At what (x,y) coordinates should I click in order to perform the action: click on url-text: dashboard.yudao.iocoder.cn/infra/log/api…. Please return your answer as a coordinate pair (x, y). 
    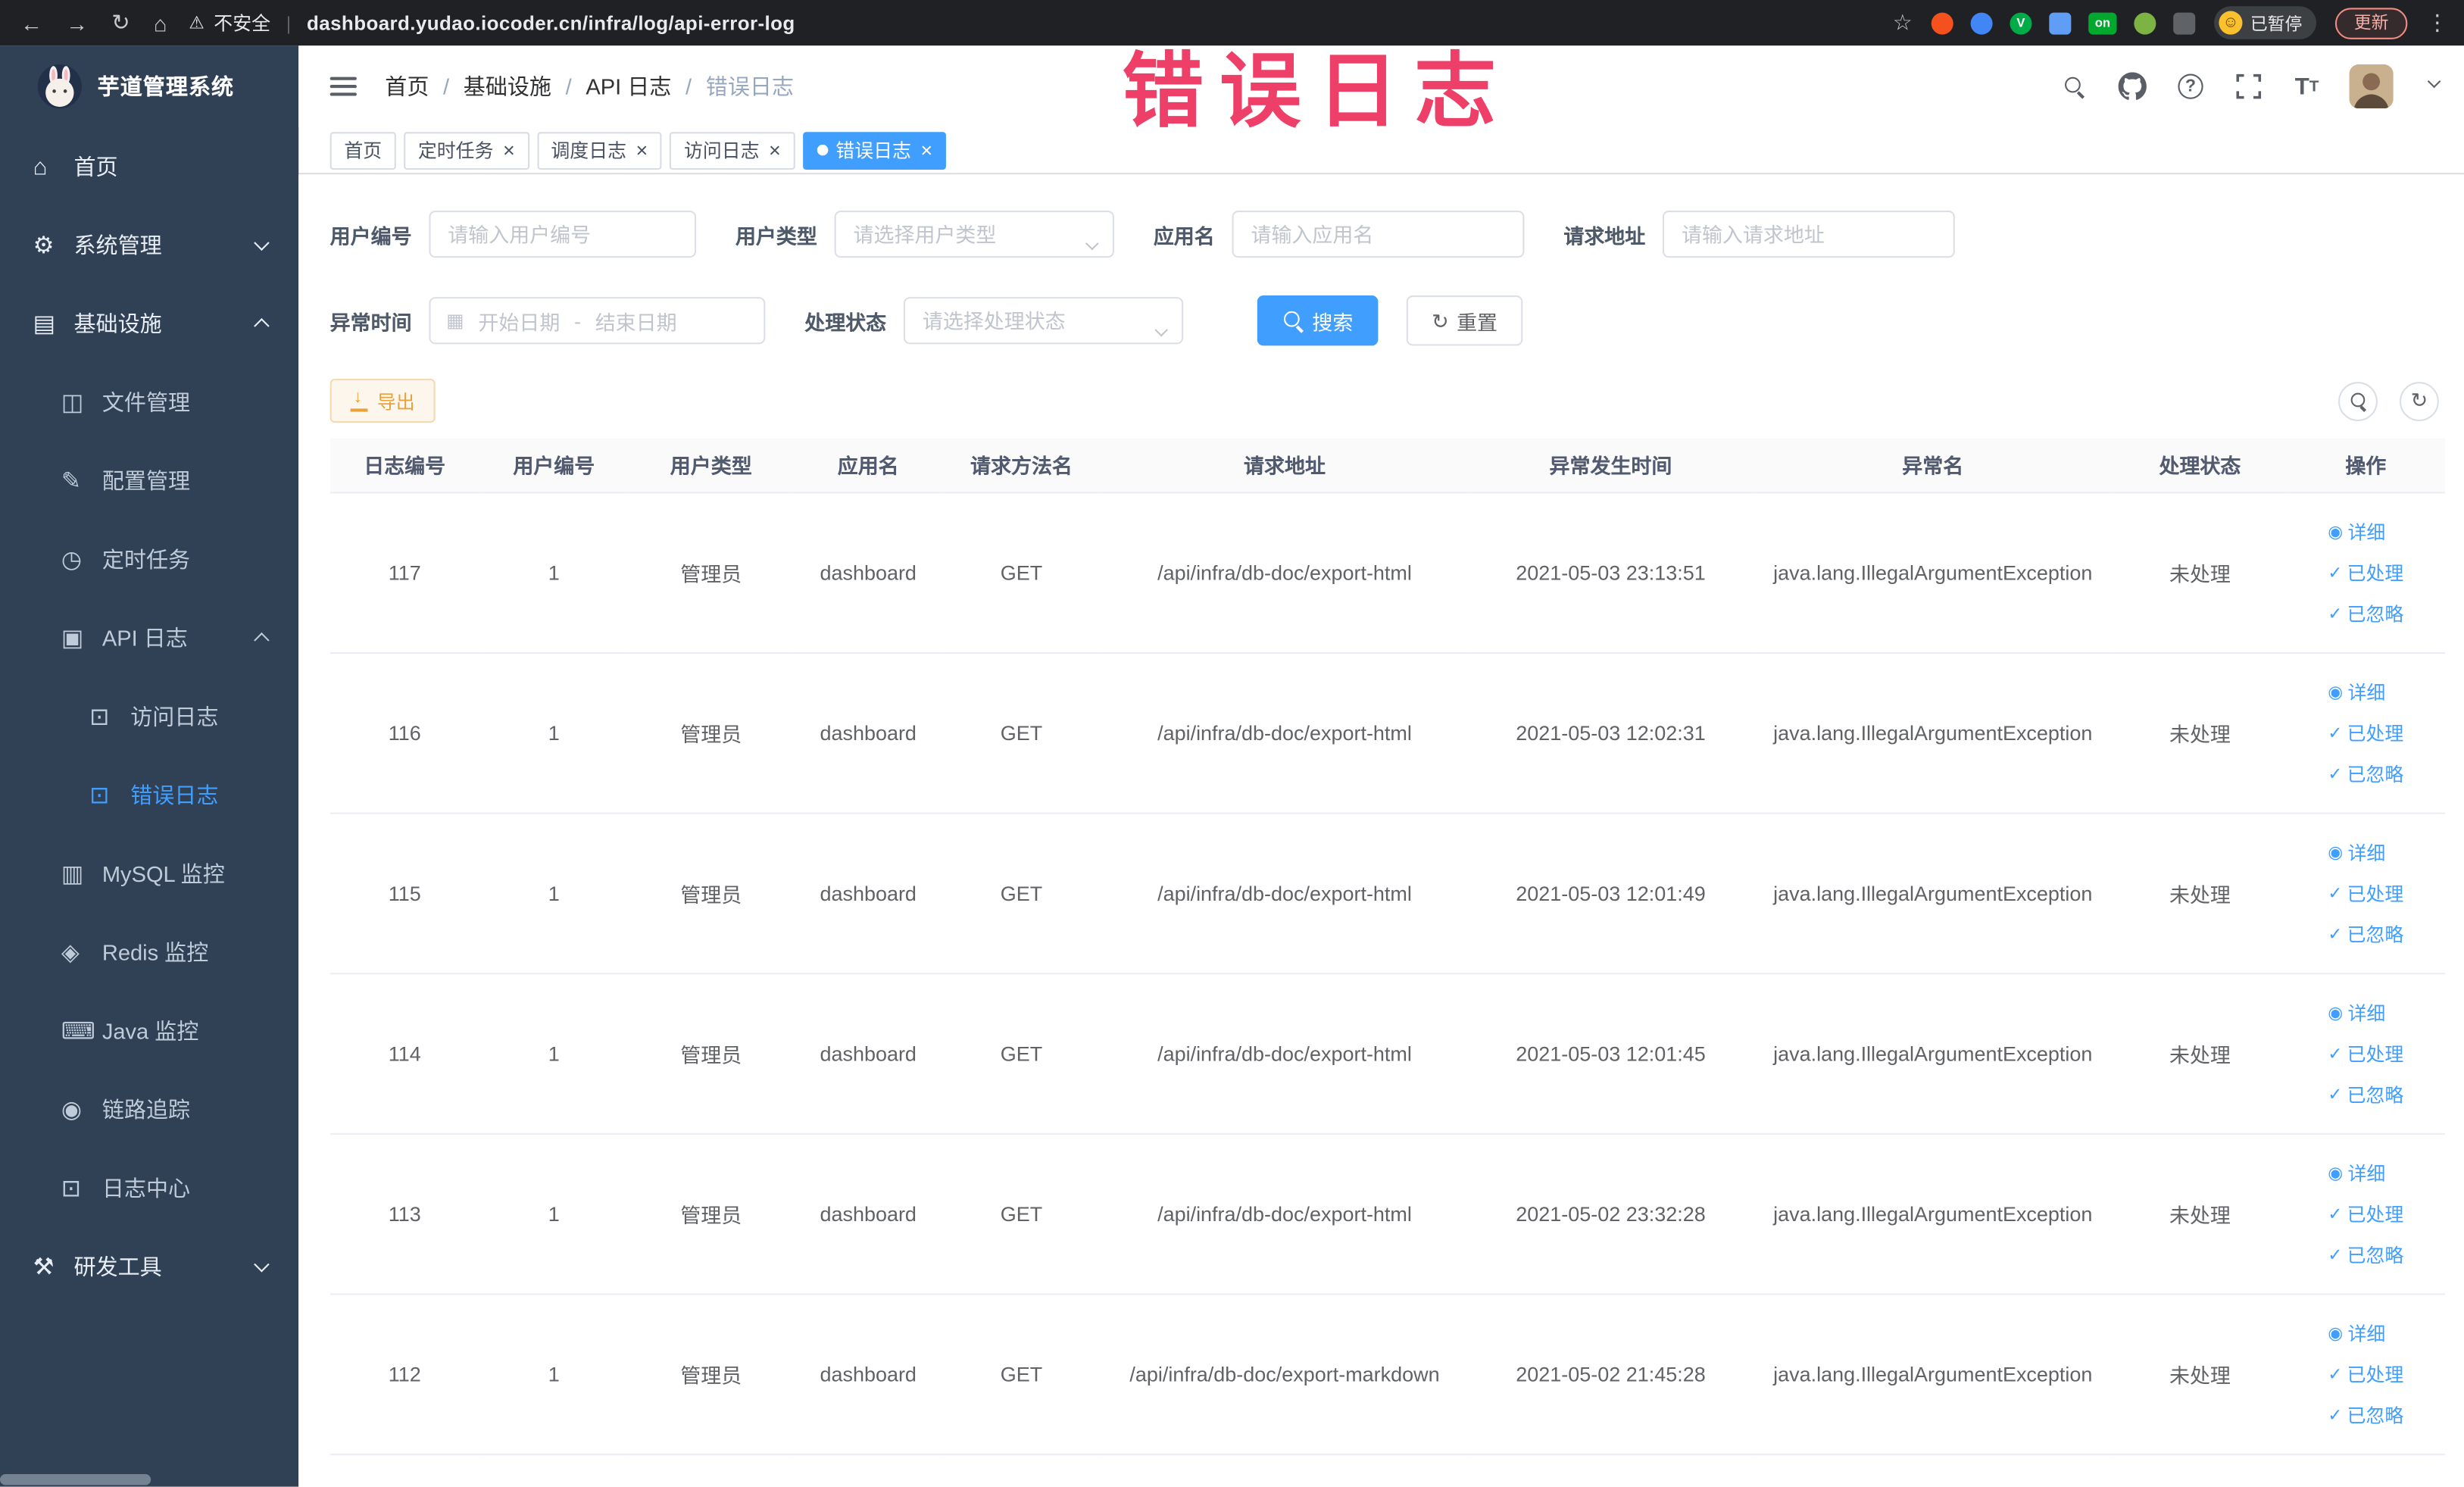
    Looking at the image, I should click on (551, 23).